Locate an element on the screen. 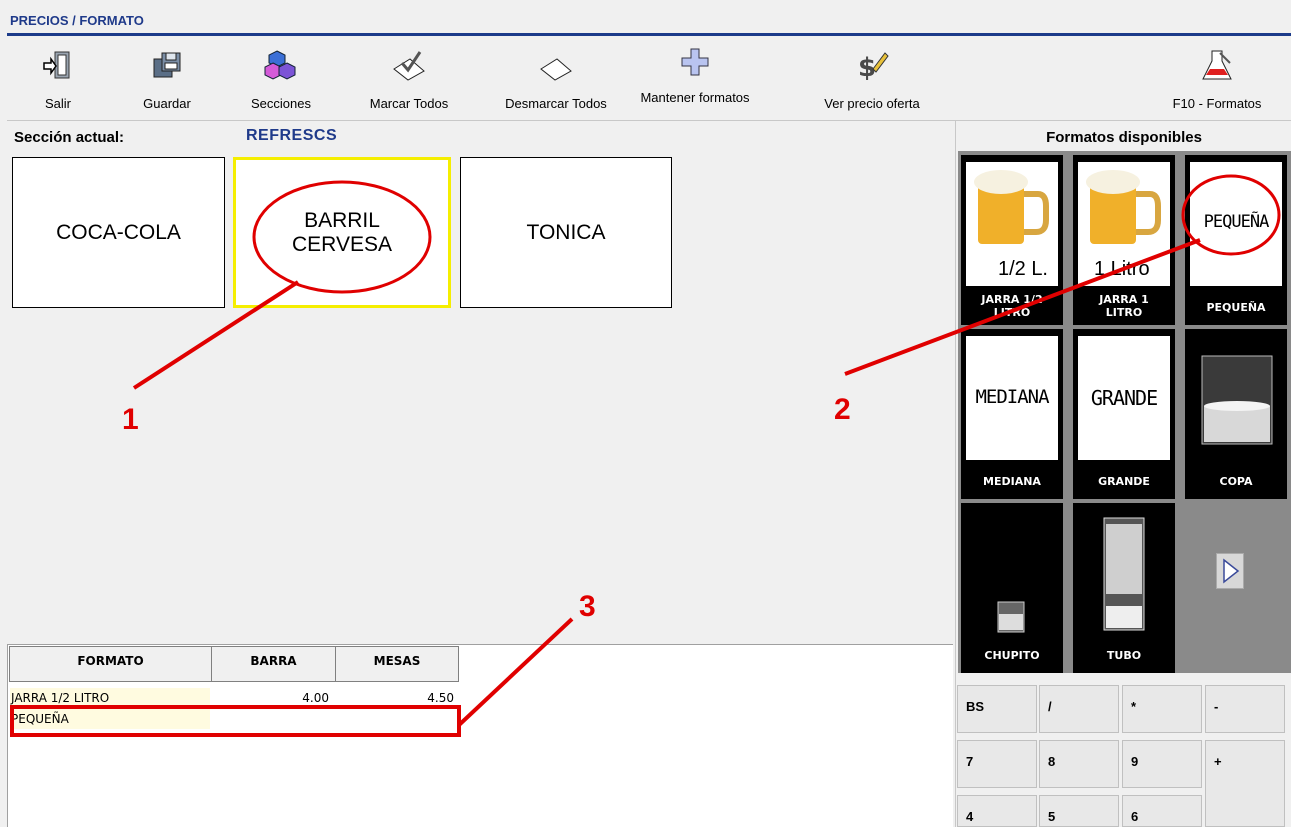 This screenshot has width=1291, height=827. window-title: PRECIOS / FORMATO is located at coordinates (77, 20).